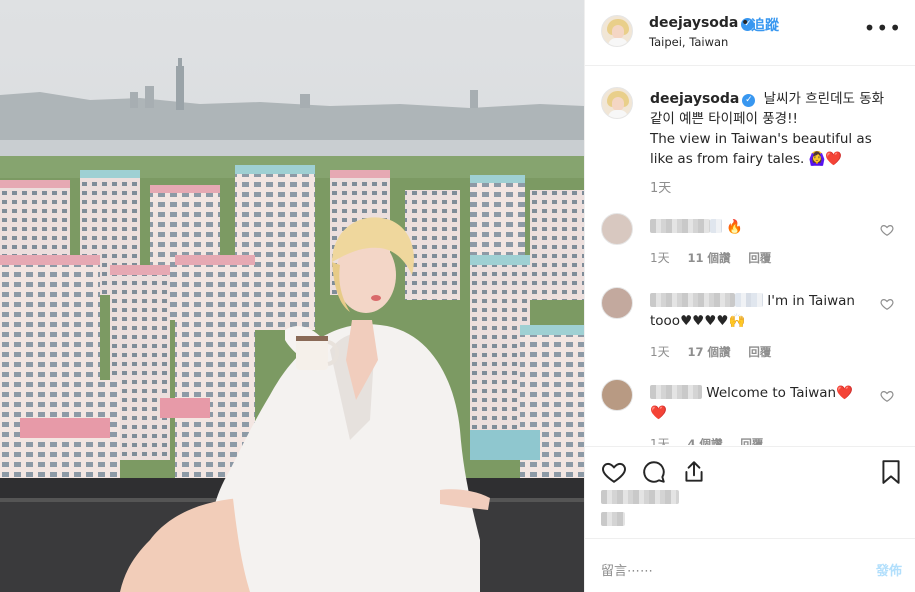  I want to click on like-heart-icon, so click(614, 472).